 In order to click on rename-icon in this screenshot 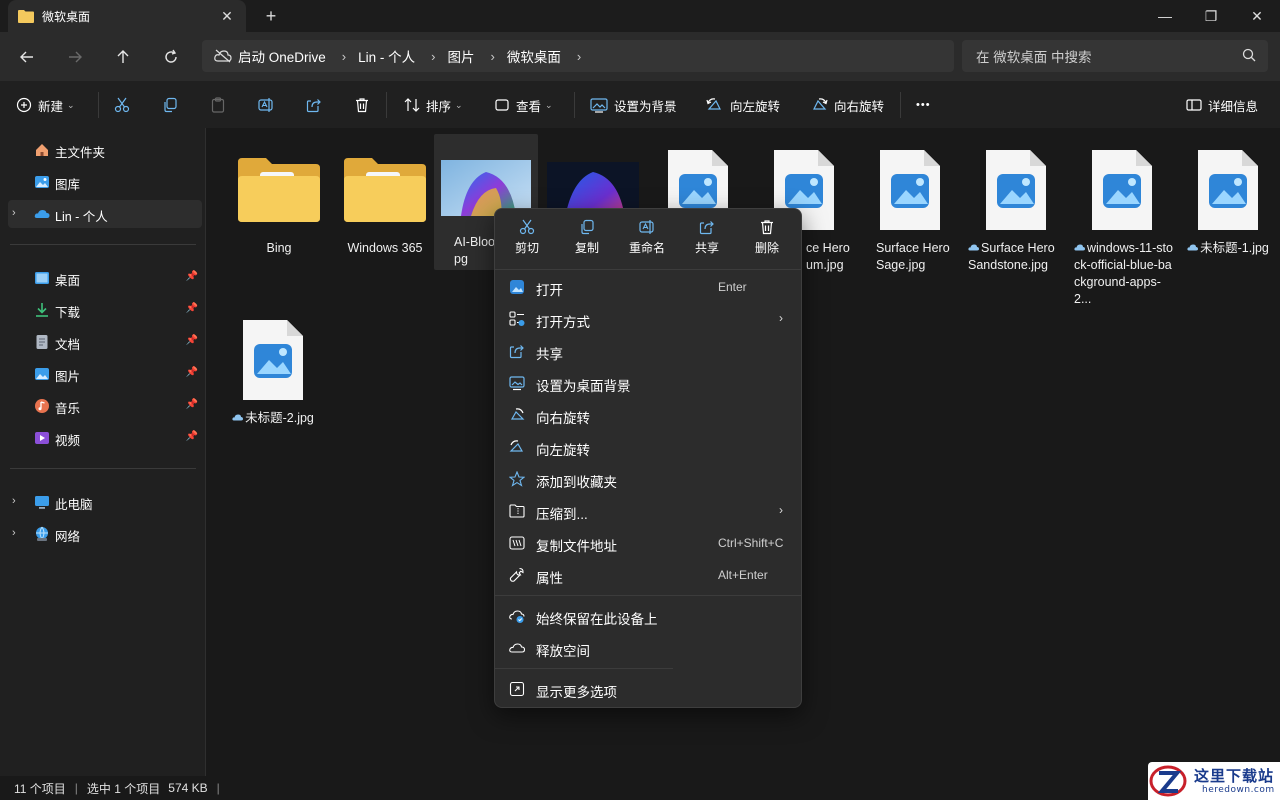, I will do `click(646, 227)`.